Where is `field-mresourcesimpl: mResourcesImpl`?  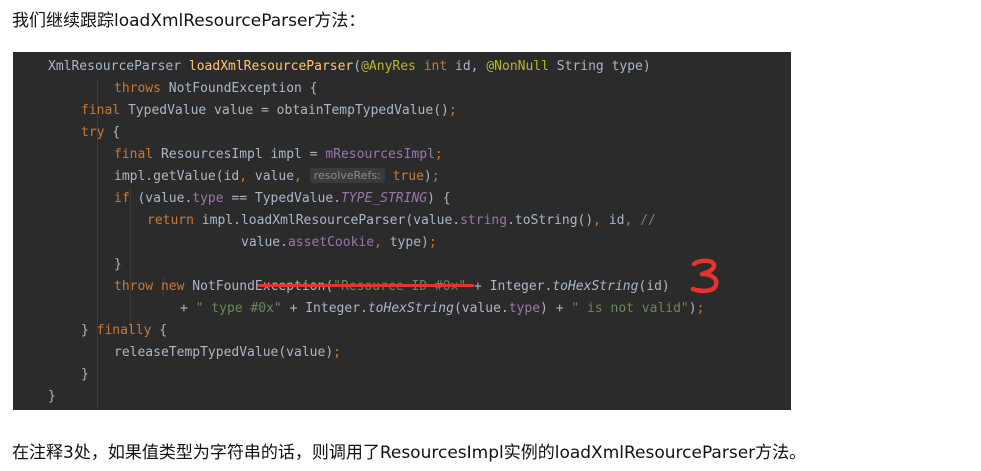 field-mresourcesimpl: mResourcesImpl is located at coordinates (380, 154).